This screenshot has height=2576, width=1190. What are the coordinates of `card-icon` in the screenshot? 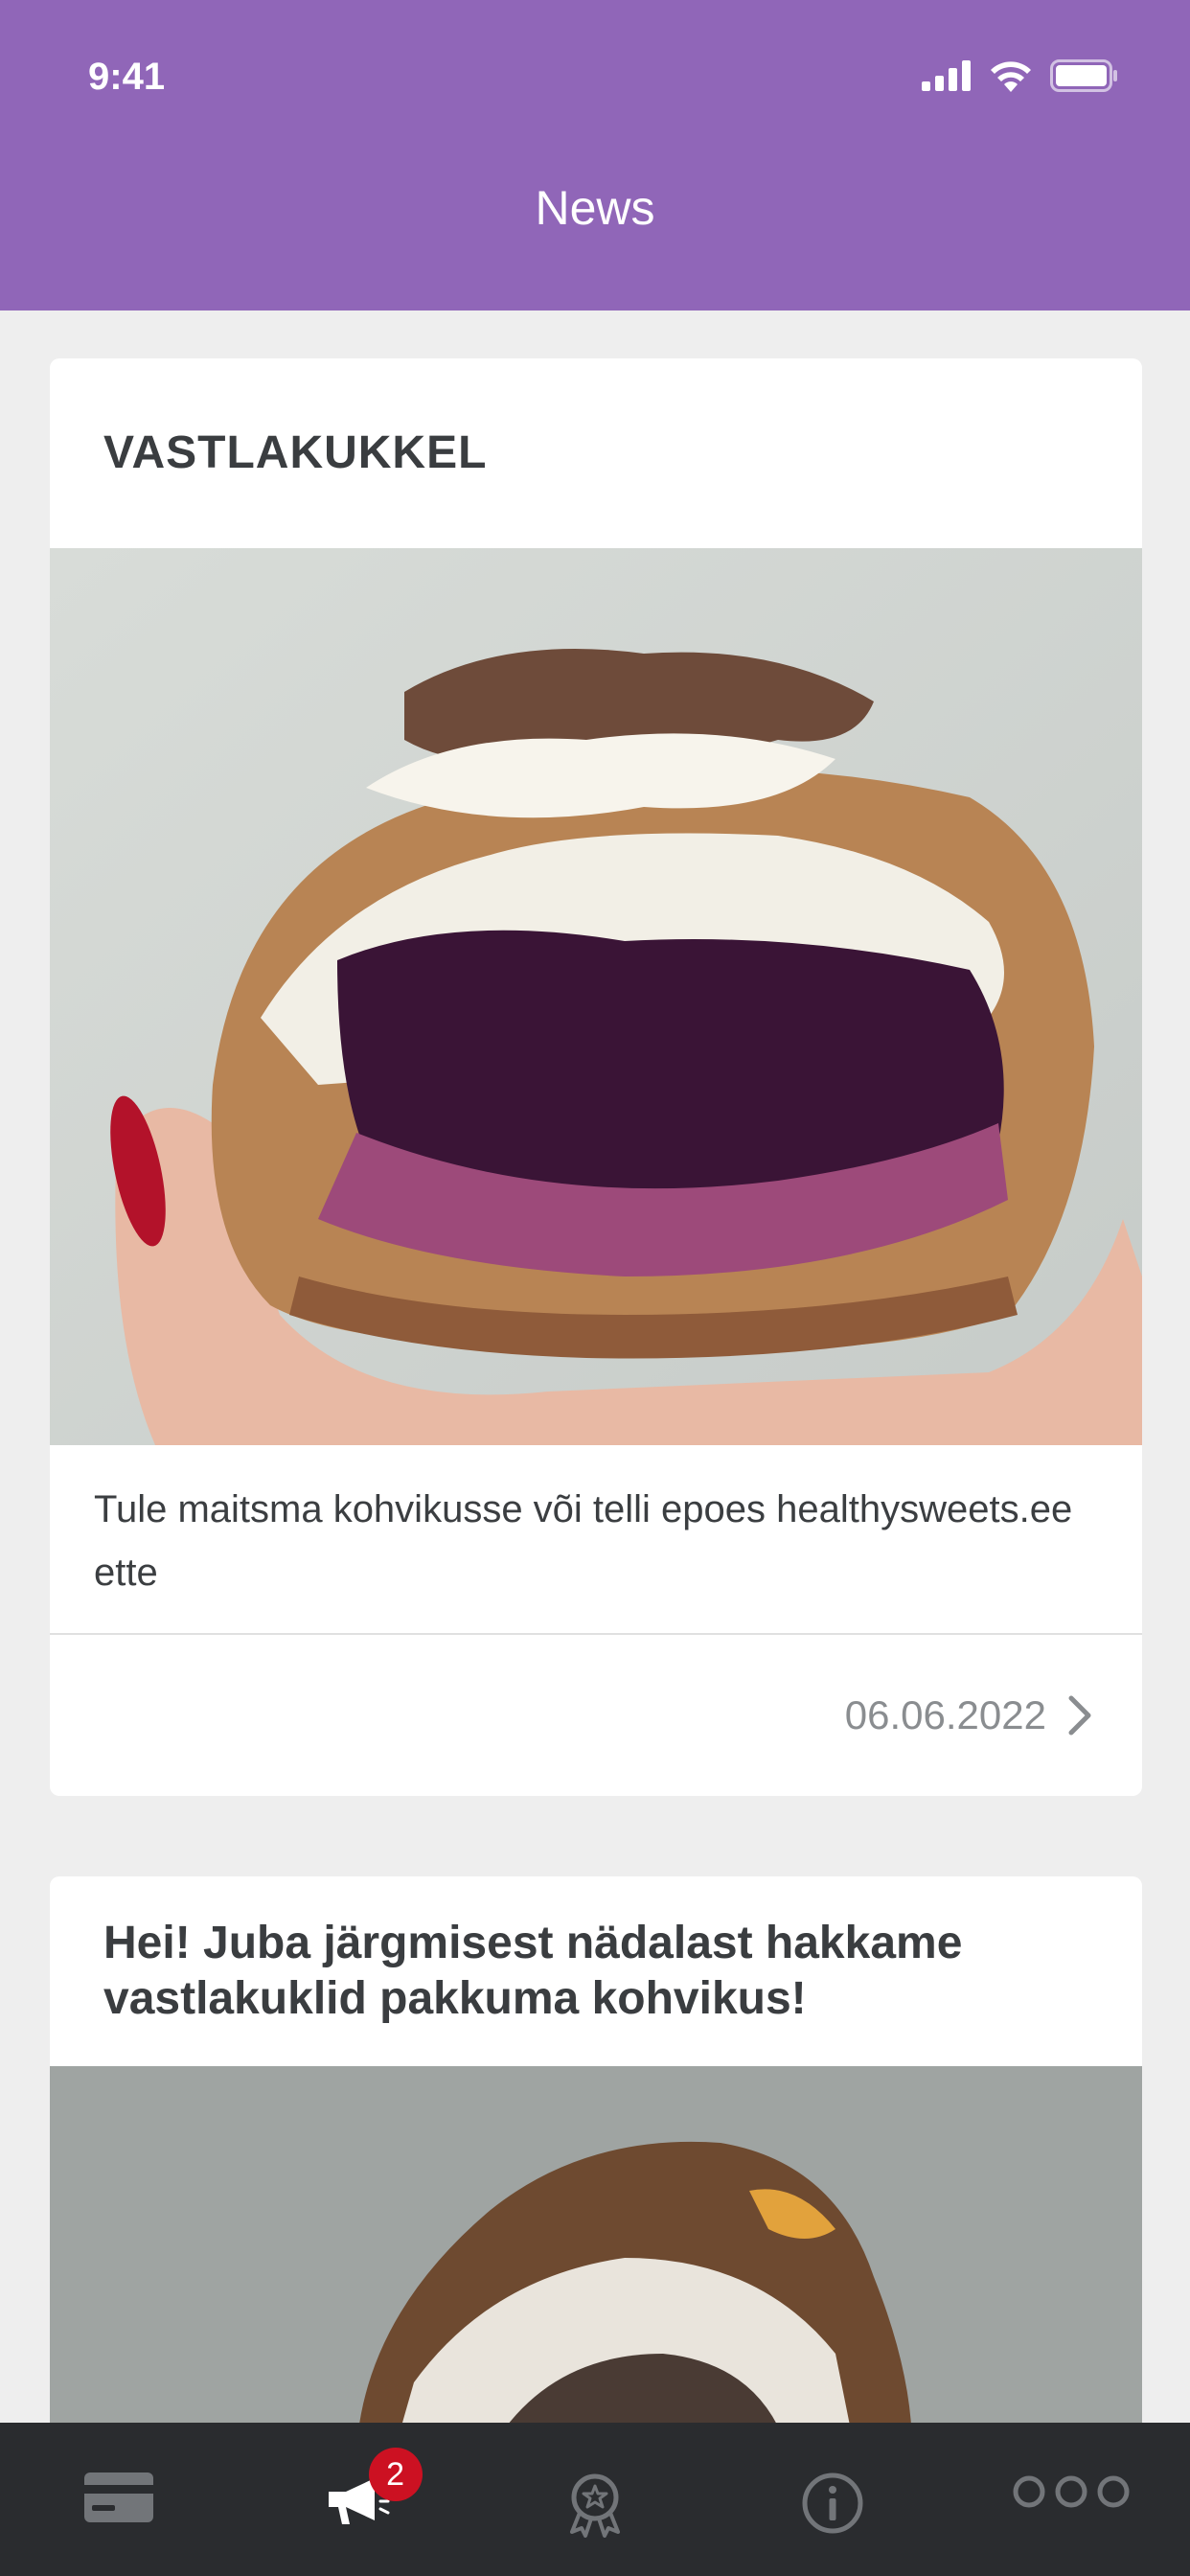 It's located at (119, 2497).